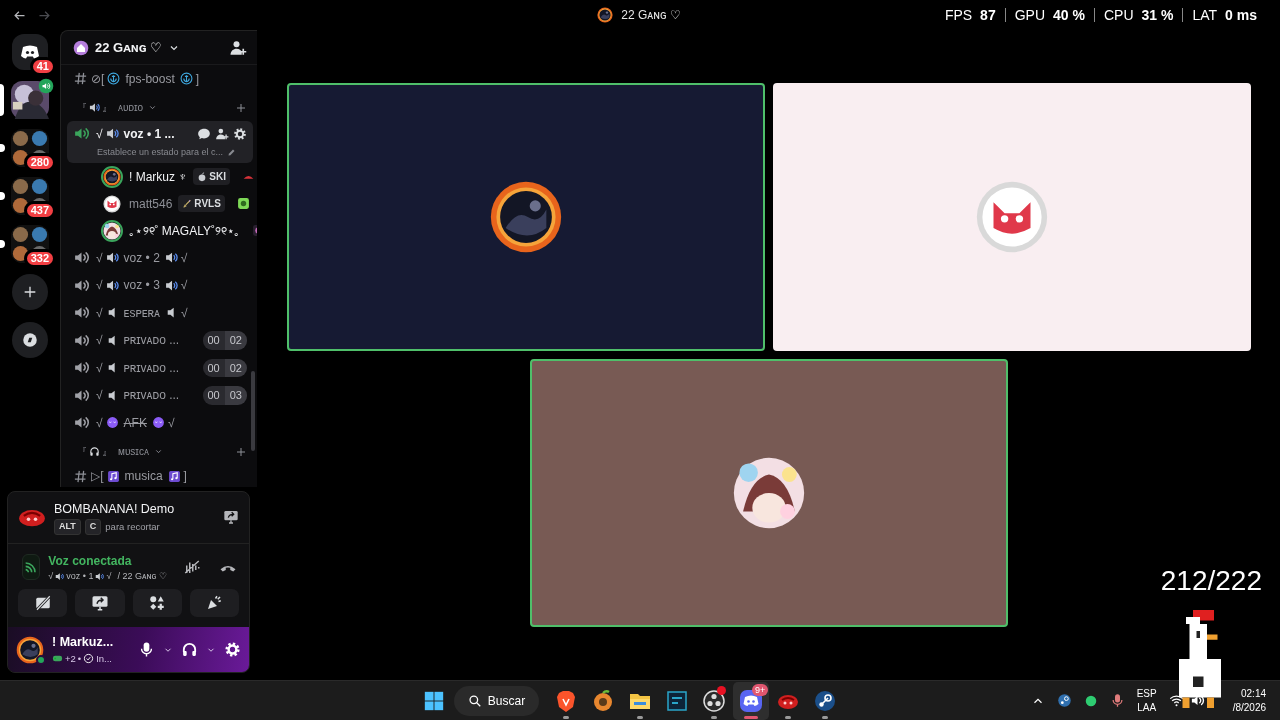  What do you see at coordinates (253, 411) in the screenshot?
I see `scrollbar-thumb` at bounding box center [253, 411].